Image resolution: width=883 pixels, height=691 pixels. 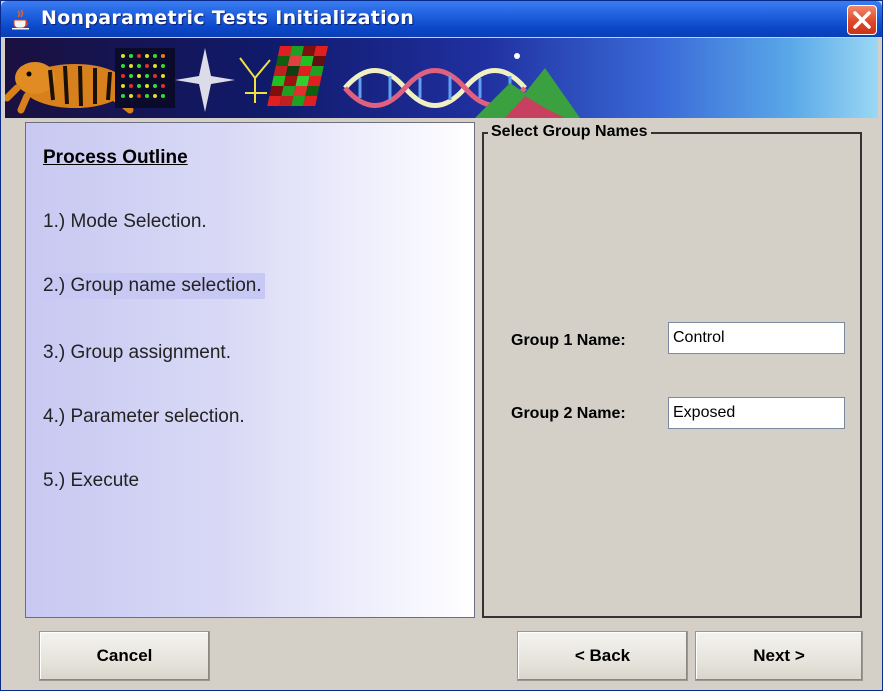 I want to click on outline-step-group-assignment: 3.) Group assignment., so click(x=137, y=352).